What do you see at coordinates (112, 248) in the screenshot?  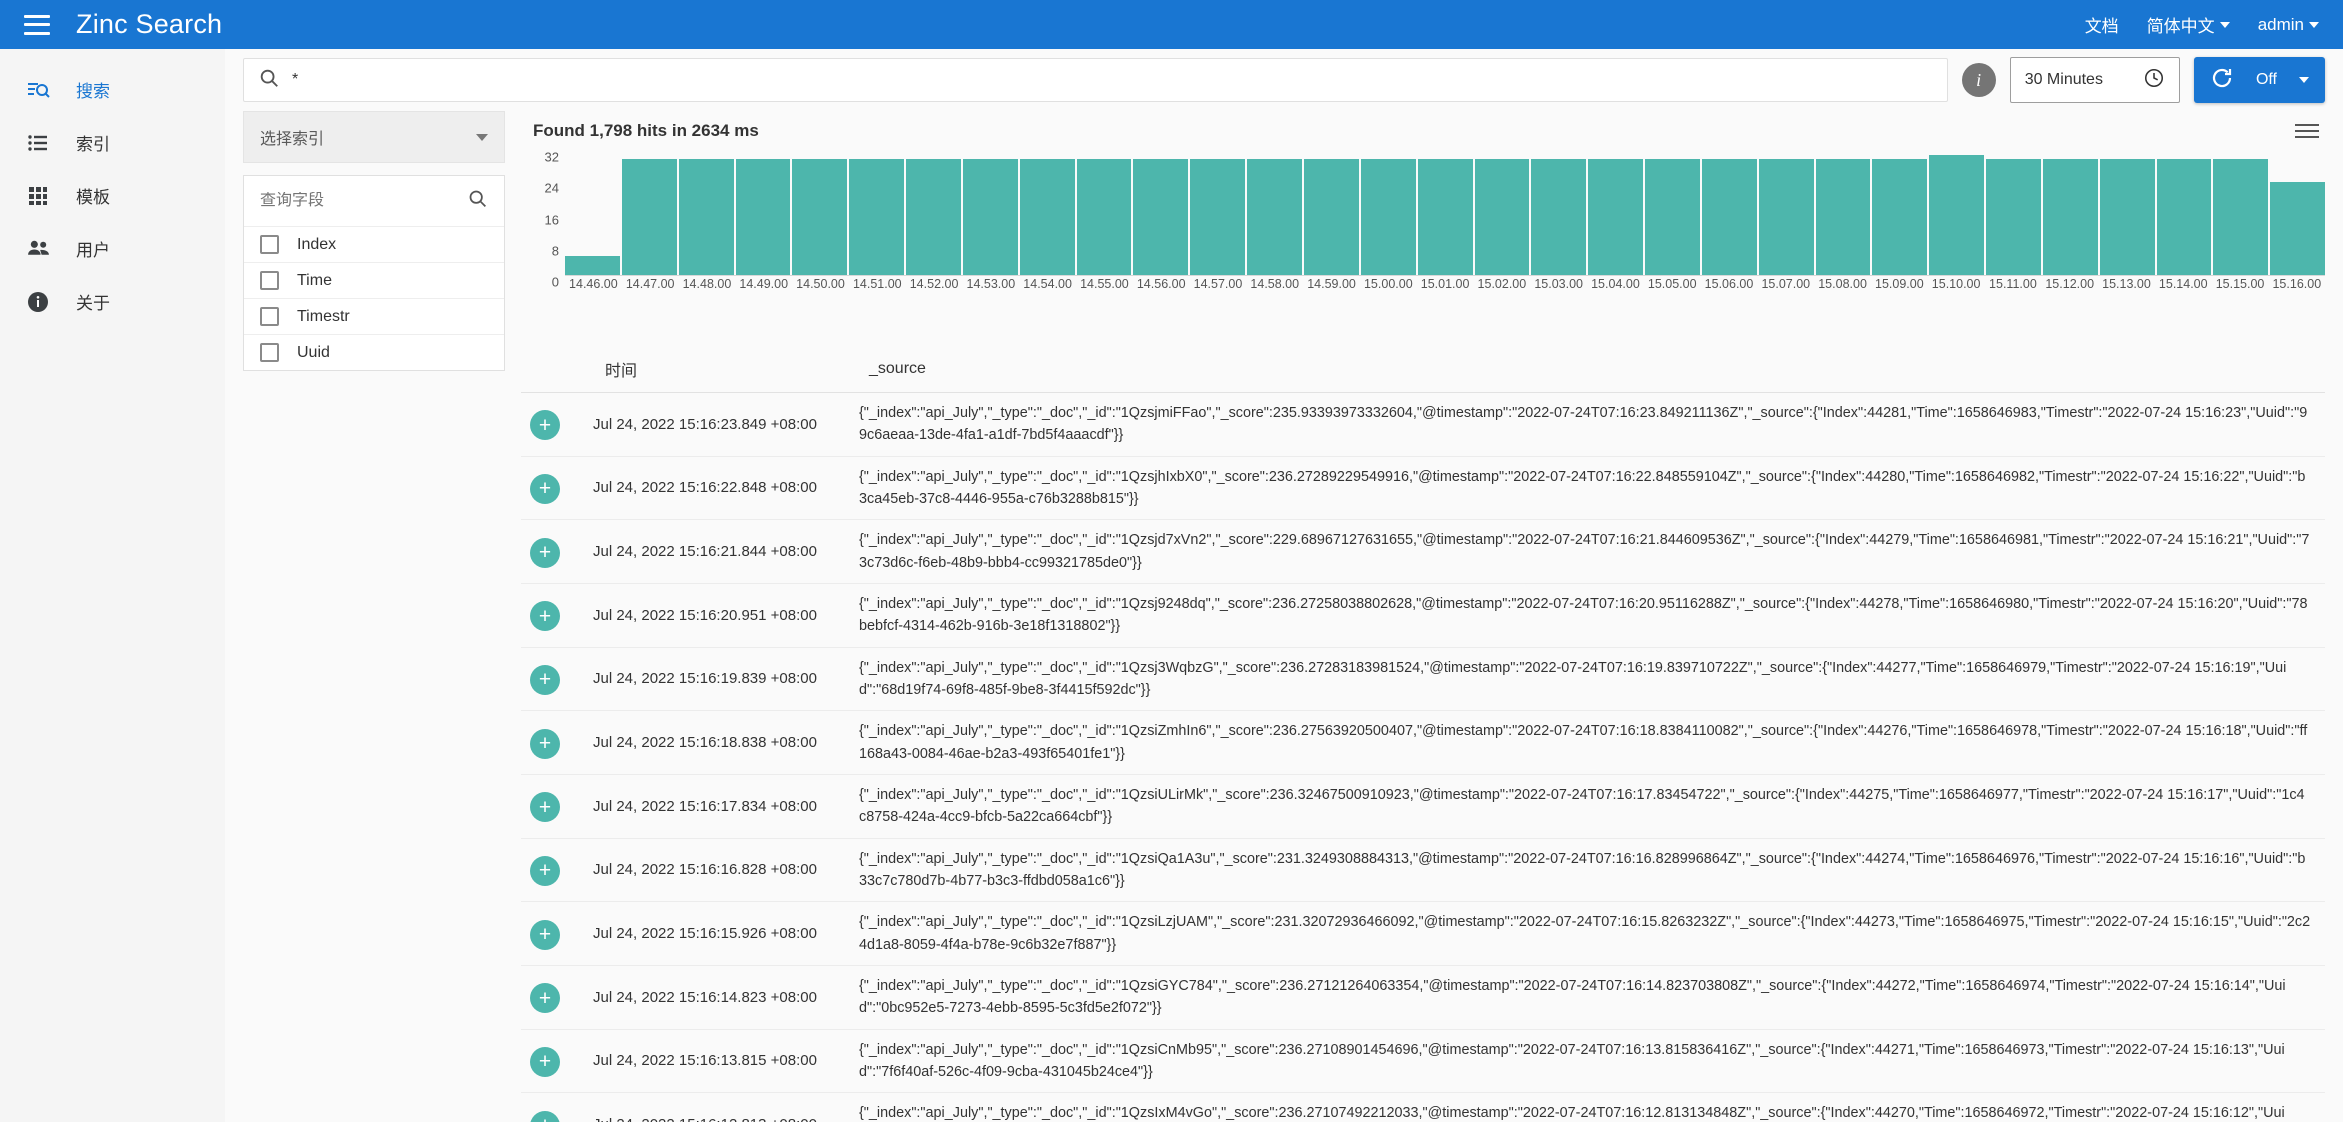 I see `sidebar-item-user: 用户` at bounding box center [112, 248].